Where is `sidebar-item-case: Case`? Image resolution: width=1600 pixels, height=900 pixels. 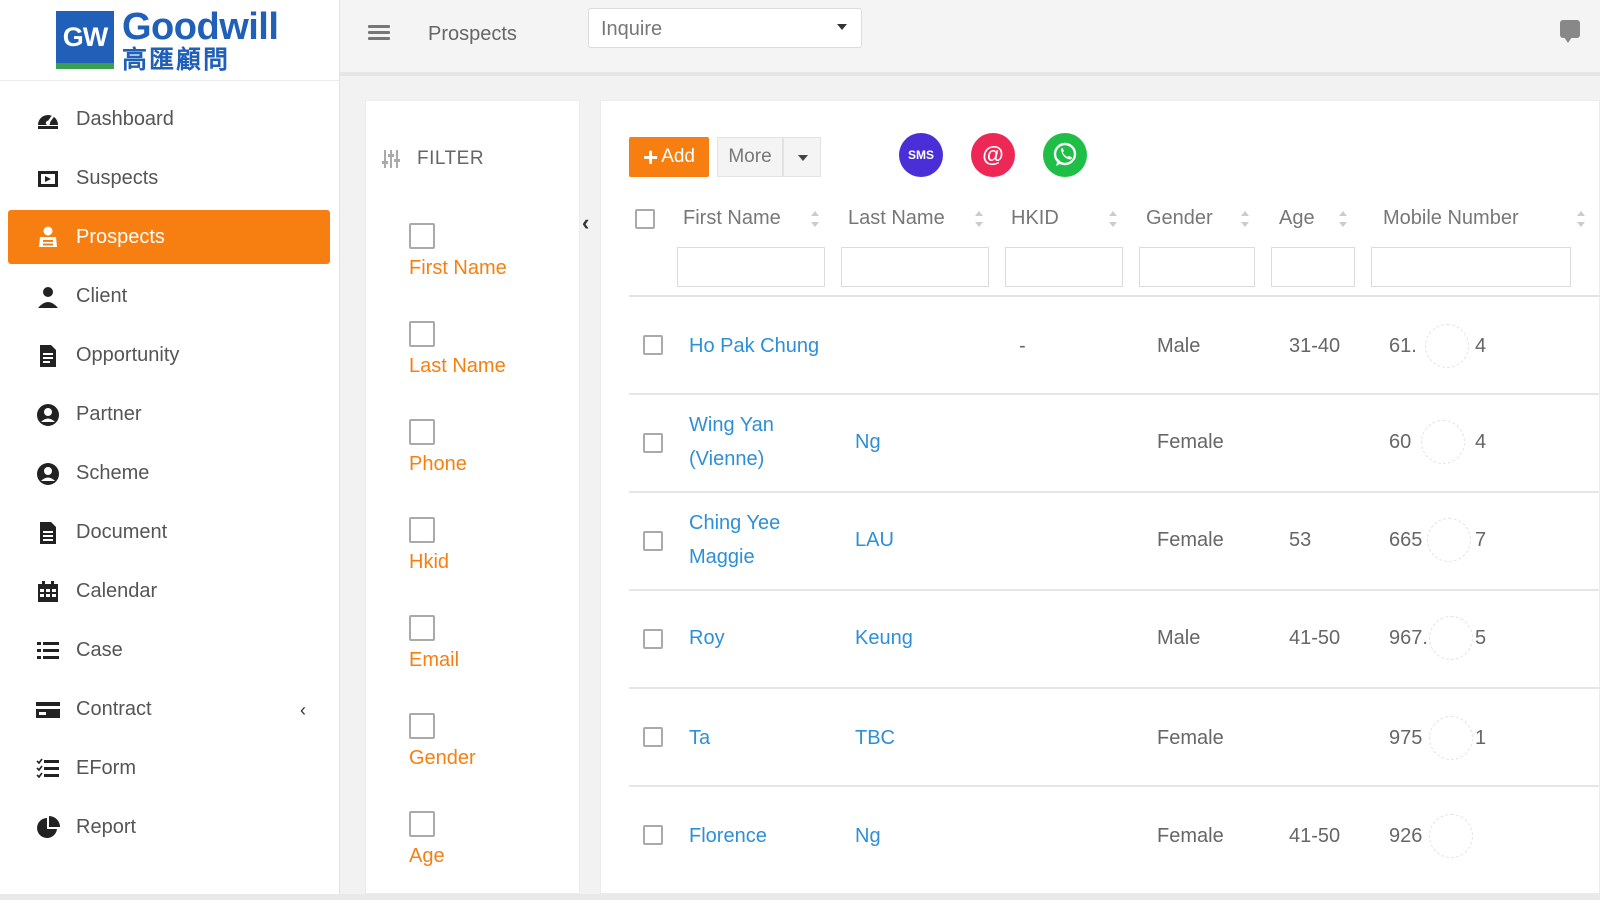
sidebar-item-case: Case is located at coordinates (169, 650).